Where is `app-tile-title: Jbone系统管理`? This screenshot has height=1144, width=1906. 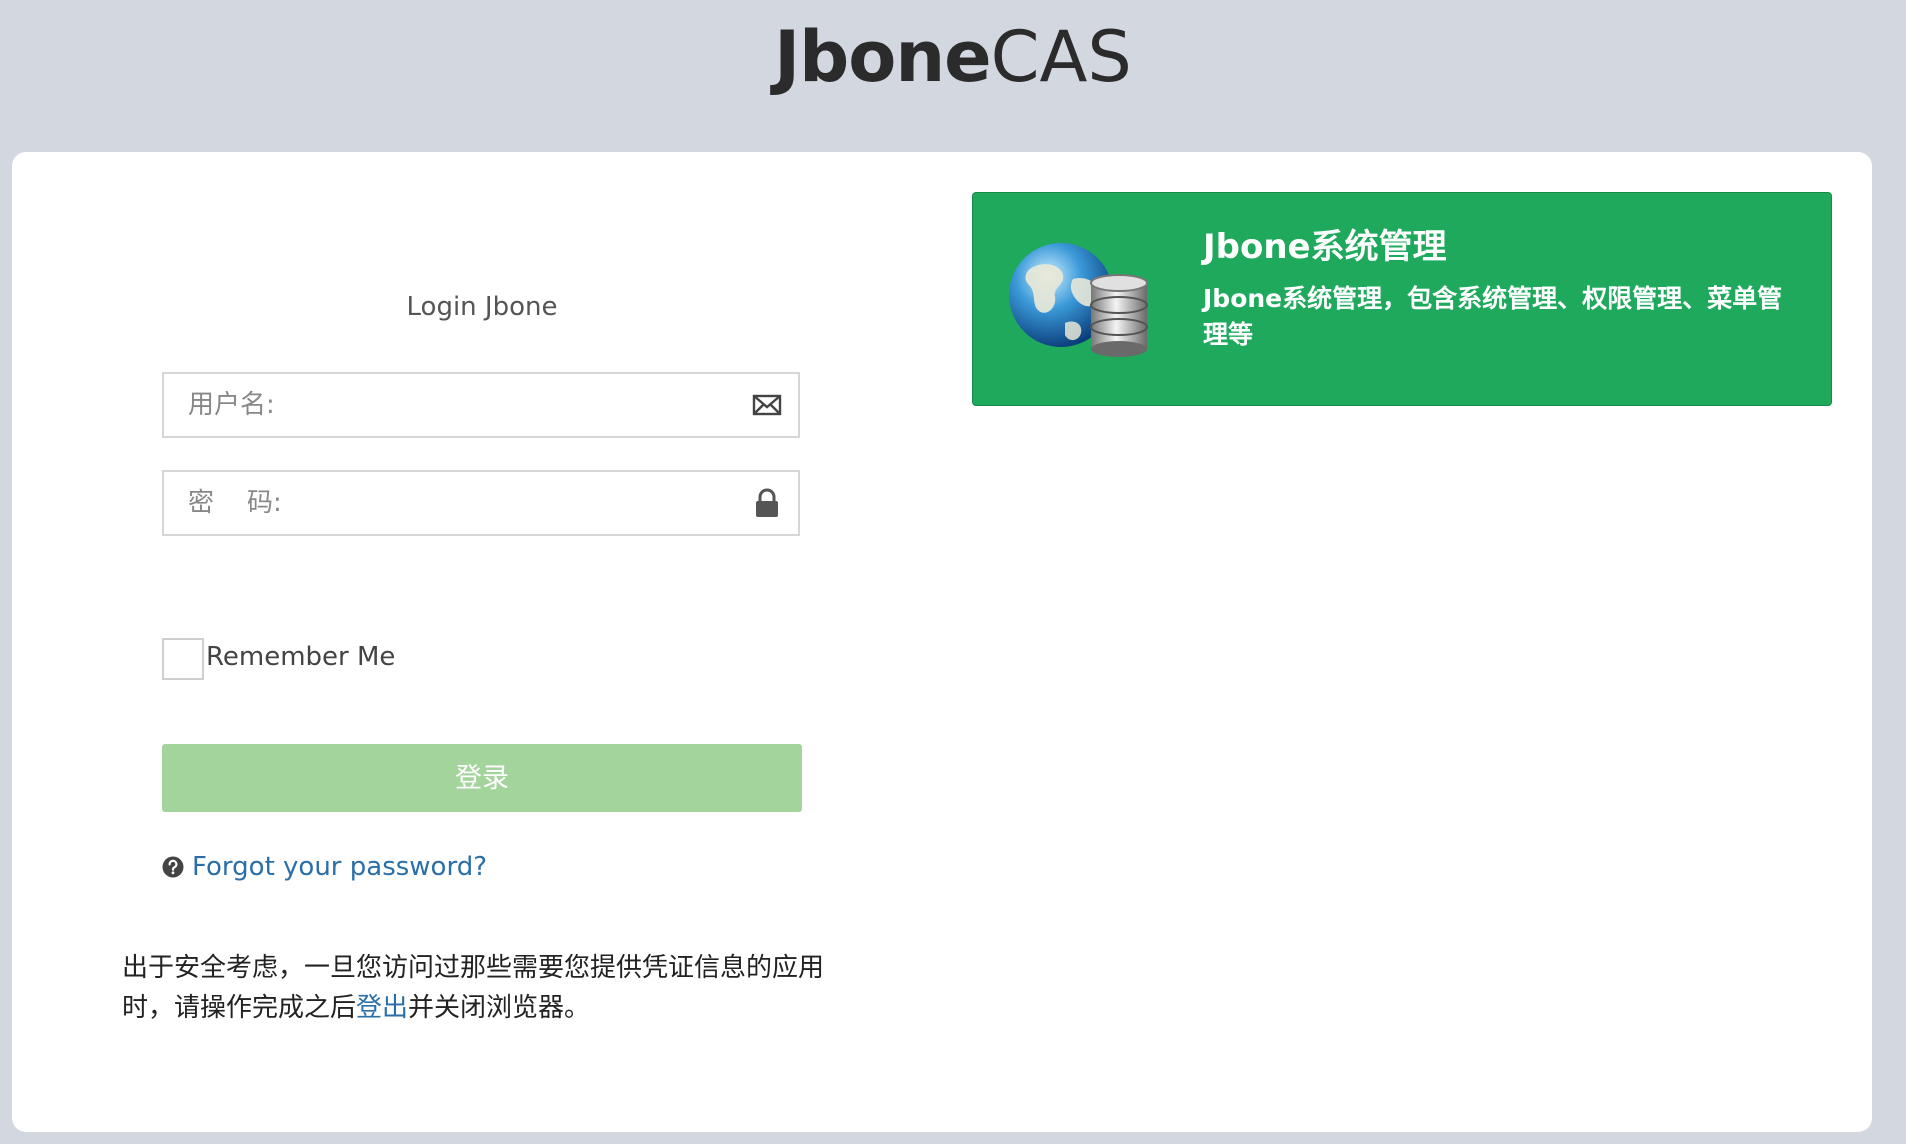
app-tile-title: Jbone系统管理 is located at coordinates (1325, 247).